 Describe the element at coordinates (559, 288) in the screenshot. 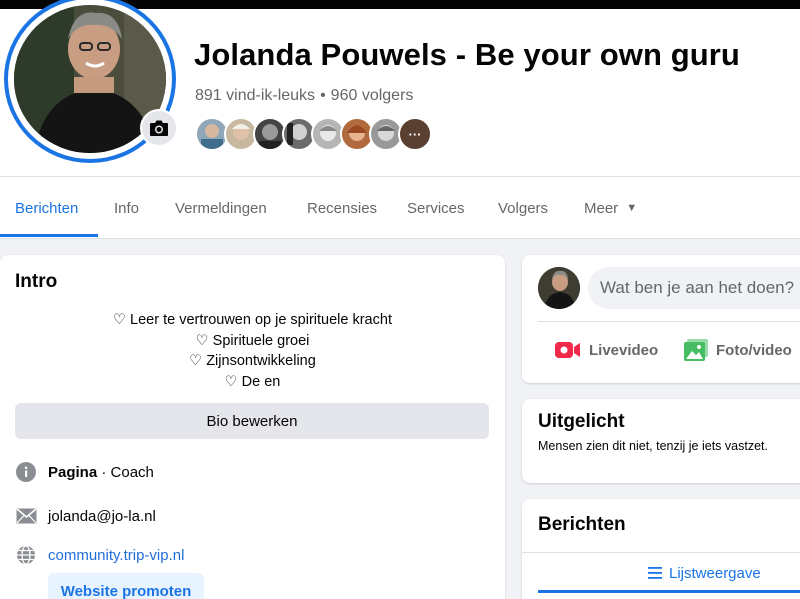

I see `composer-avatar` at that location.